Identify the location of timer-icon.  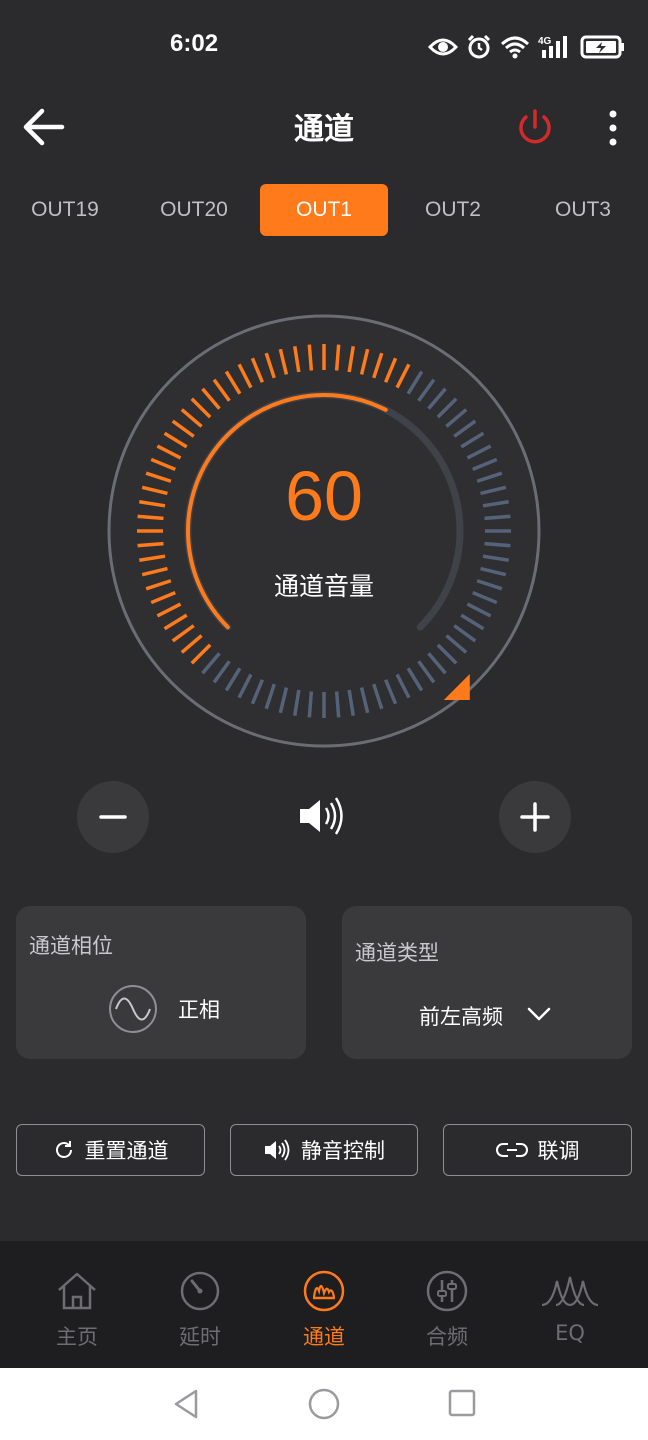
(200, 1291).